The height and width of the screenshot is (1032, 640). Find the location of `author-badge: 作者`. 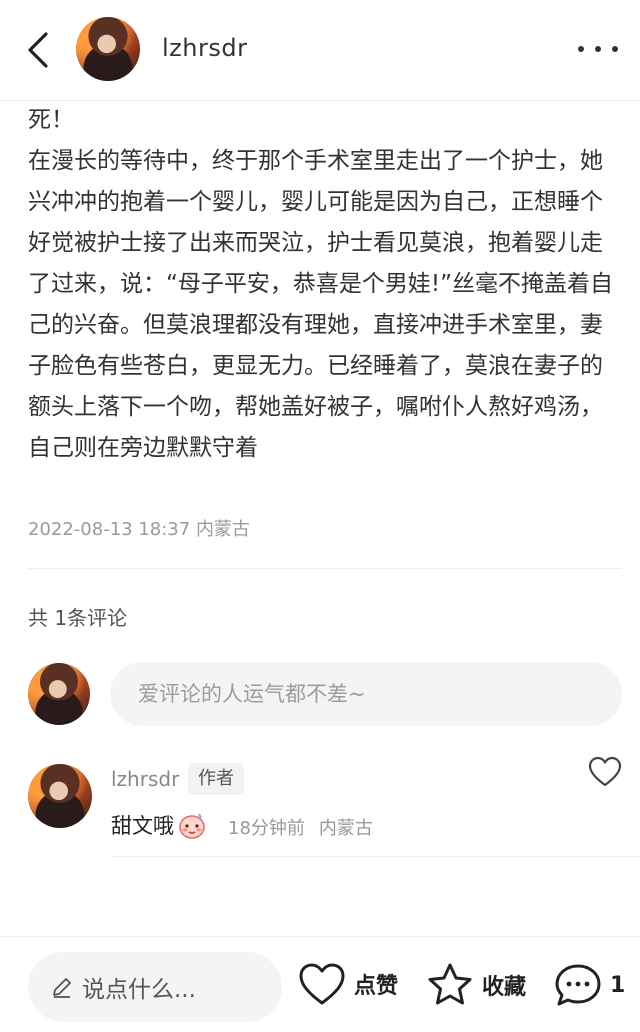

author-badge: 作者 is located at coordinates (216, 779).